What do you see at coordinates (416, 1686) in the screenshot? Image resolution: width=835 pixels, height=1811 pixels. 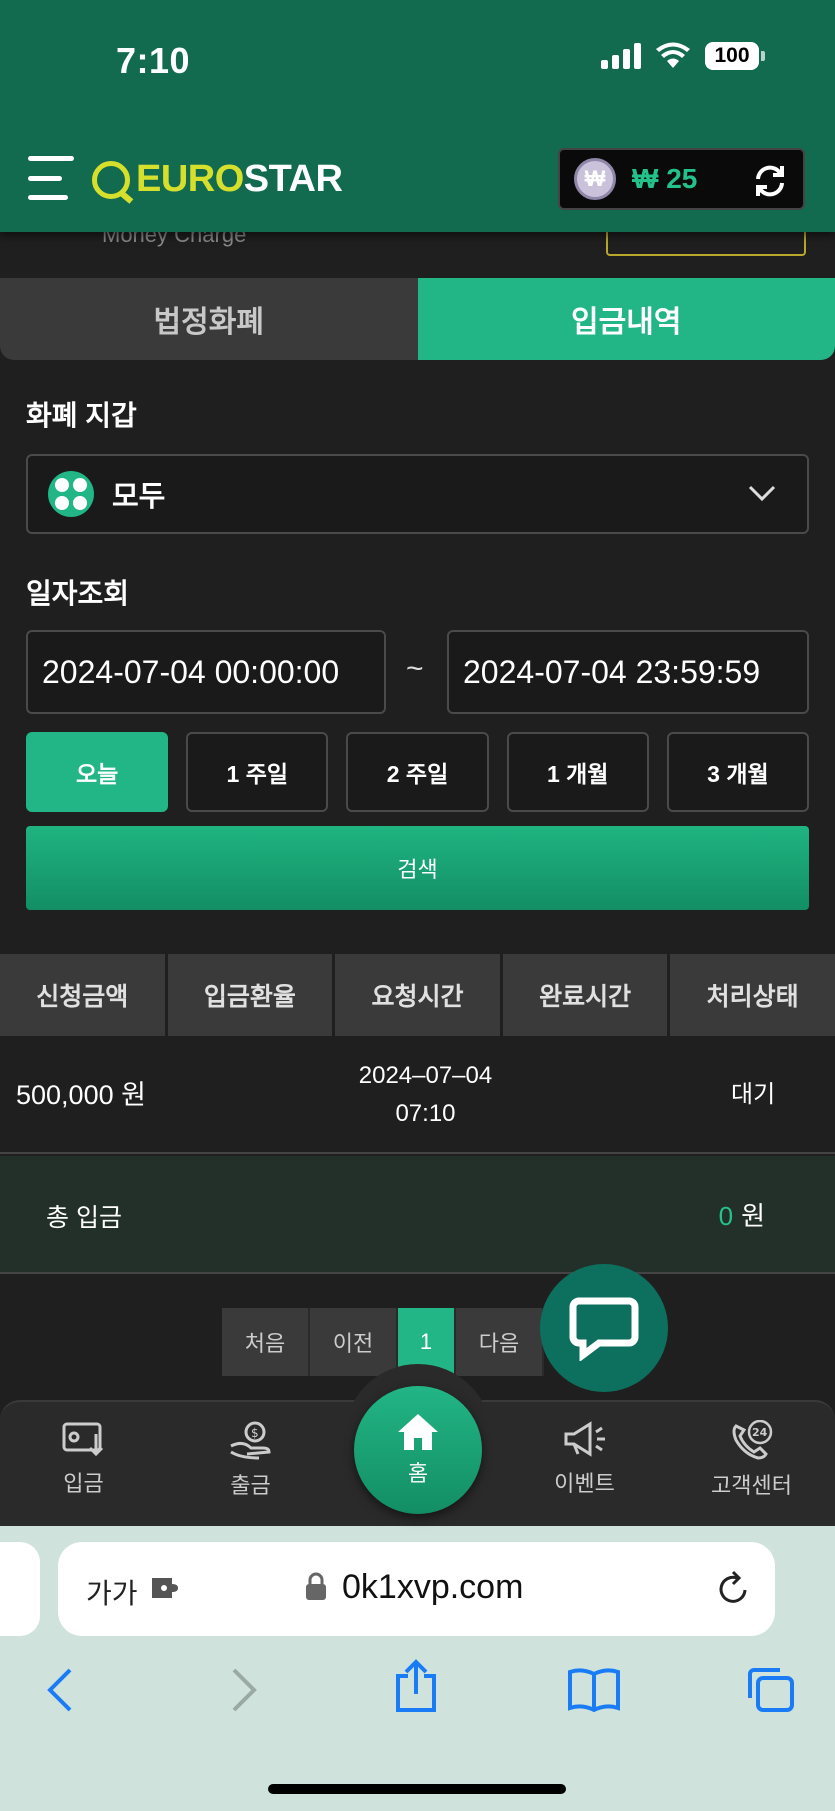 I see `share-icon` at bounding box center [416, 1686].